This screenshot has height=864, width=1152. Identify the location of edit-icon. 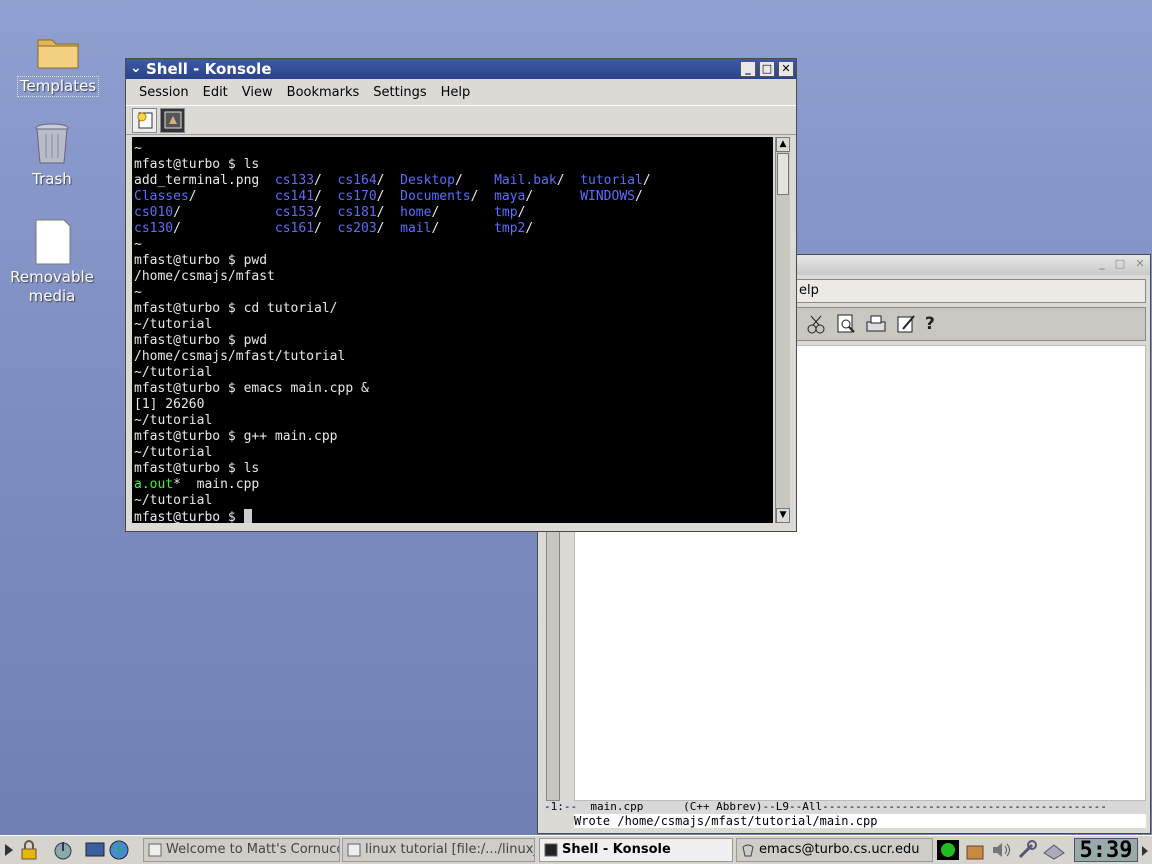
(906, 324).